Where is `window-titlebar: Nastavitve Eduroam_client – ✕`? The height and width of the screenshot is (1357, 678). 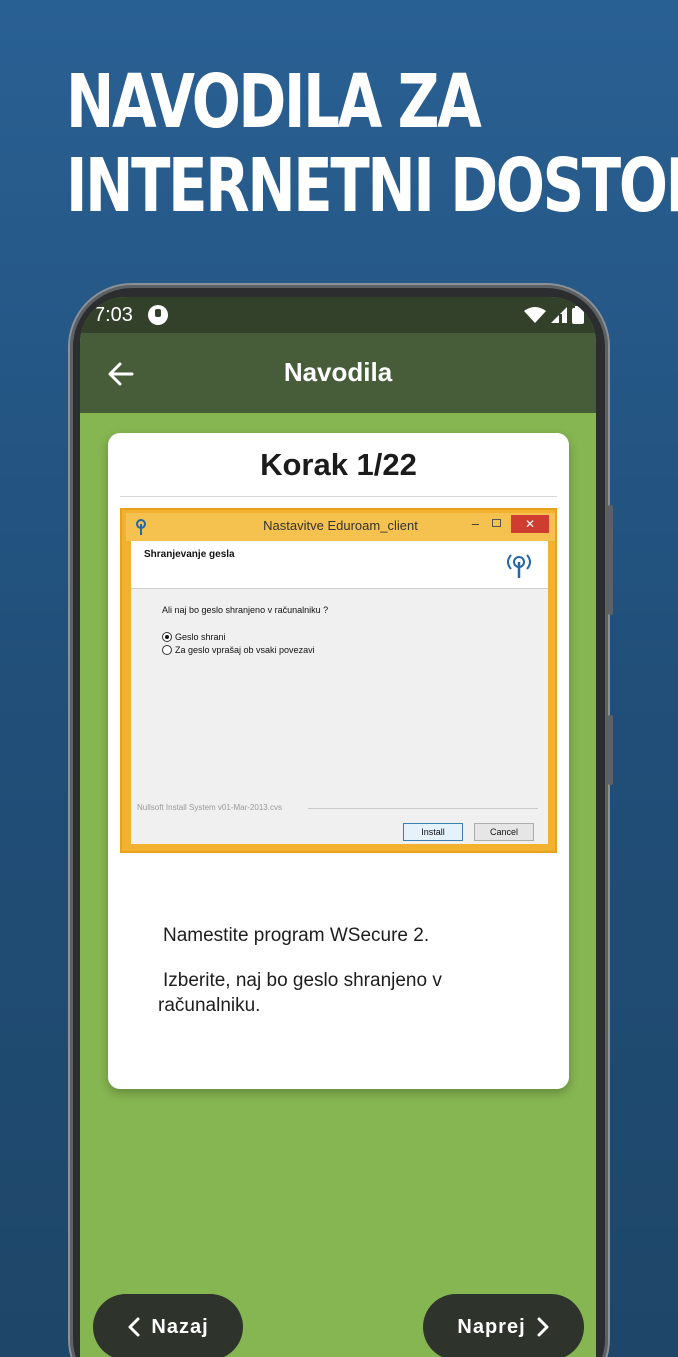 window-titlebar: Nastavitve Eduroam_client – ✕ is located at coordinates (340, 527).